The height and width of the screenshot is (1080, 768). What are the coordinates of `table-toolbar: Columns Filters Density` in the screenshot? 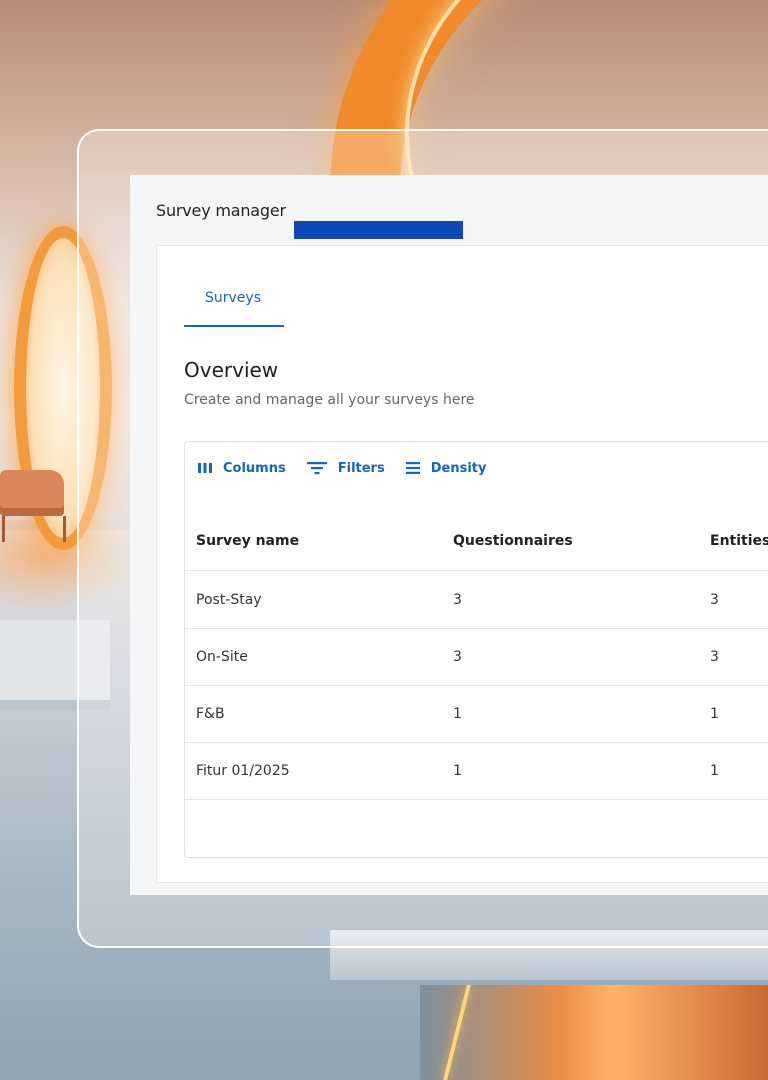 It's located at (351, 468).